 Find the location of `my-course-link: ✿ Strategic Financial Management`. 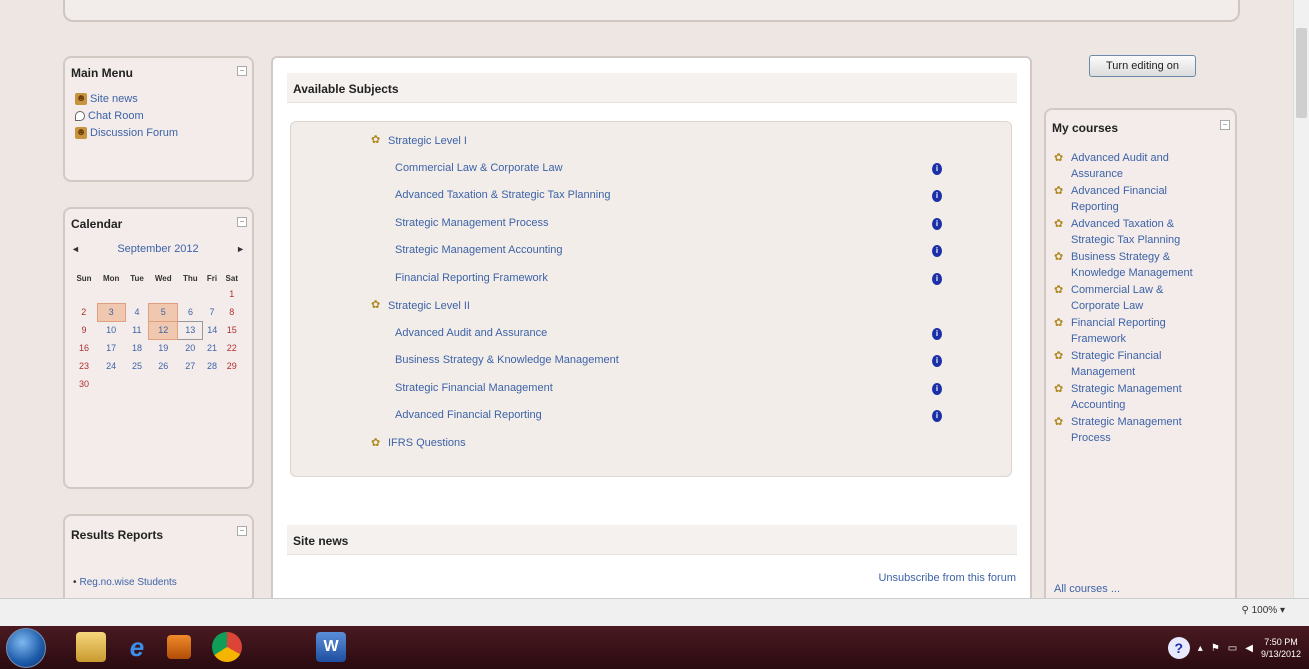

my-course-link: ✿ Strategic Financial Management is located at coordinates (1139, 364).